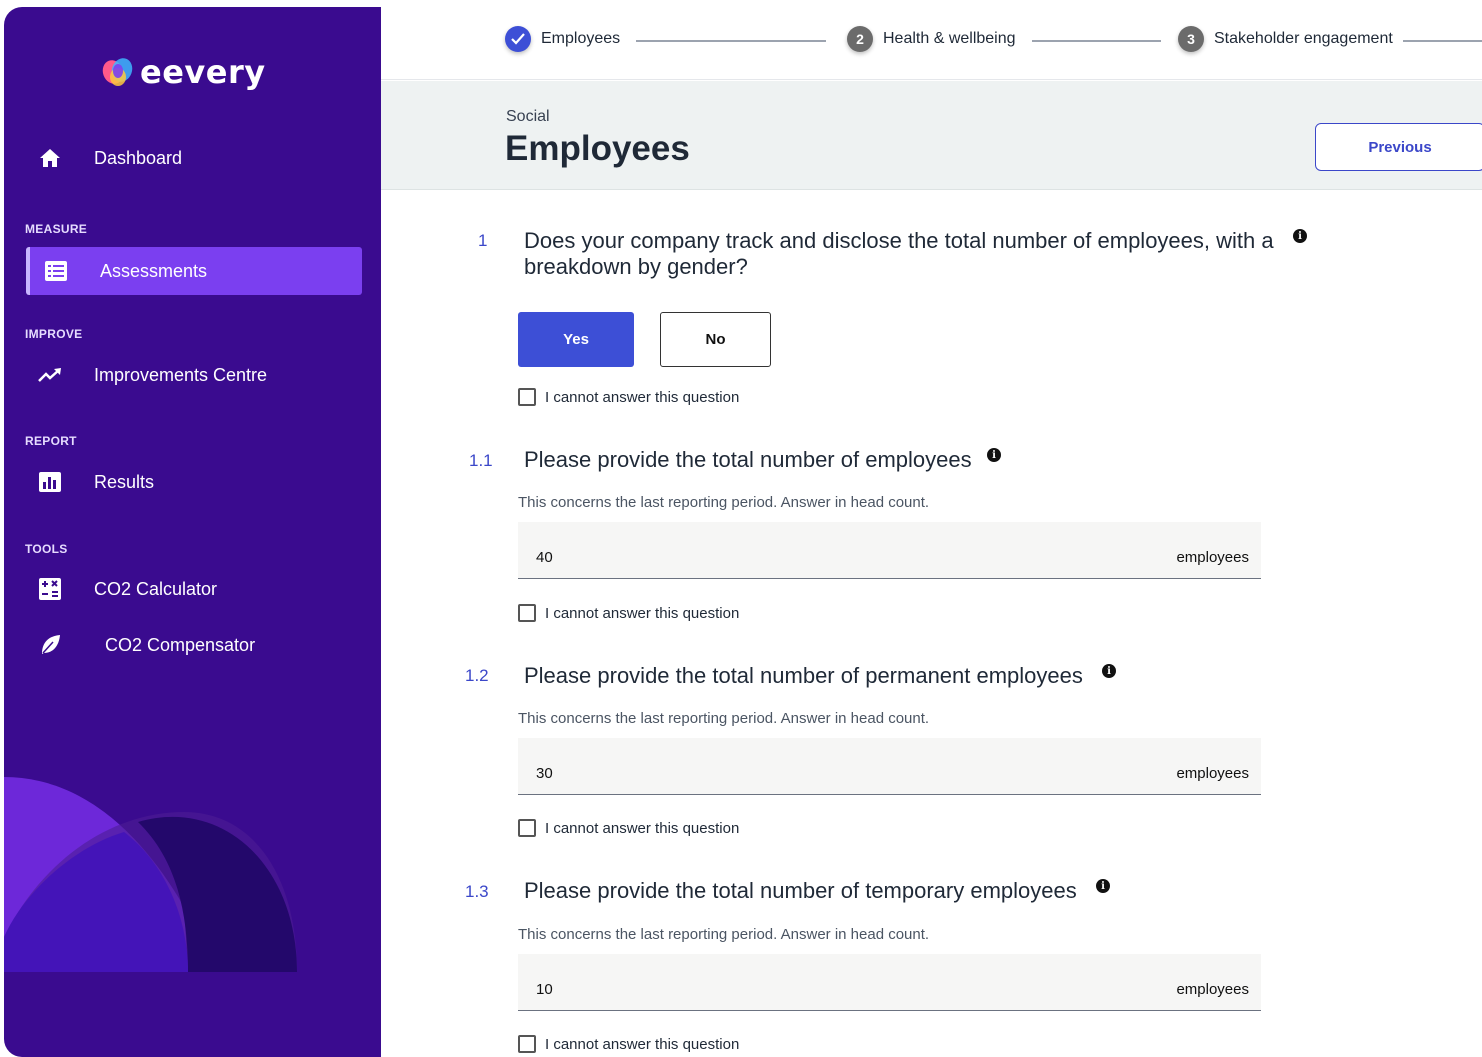 This screenshot has height=1057, width=1482. What do you see at coordinates (544, 989) in the screenshot?
I see `input-value: 10` at bounding box center [544, 989].